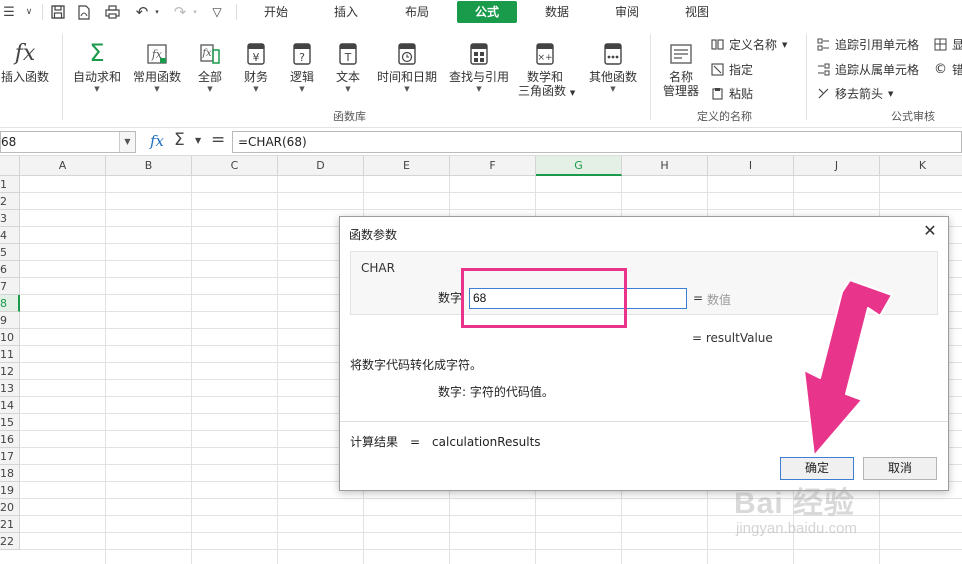  I want to click on common-functions-button: fx 常用函数 ▼, so click(157, 66).